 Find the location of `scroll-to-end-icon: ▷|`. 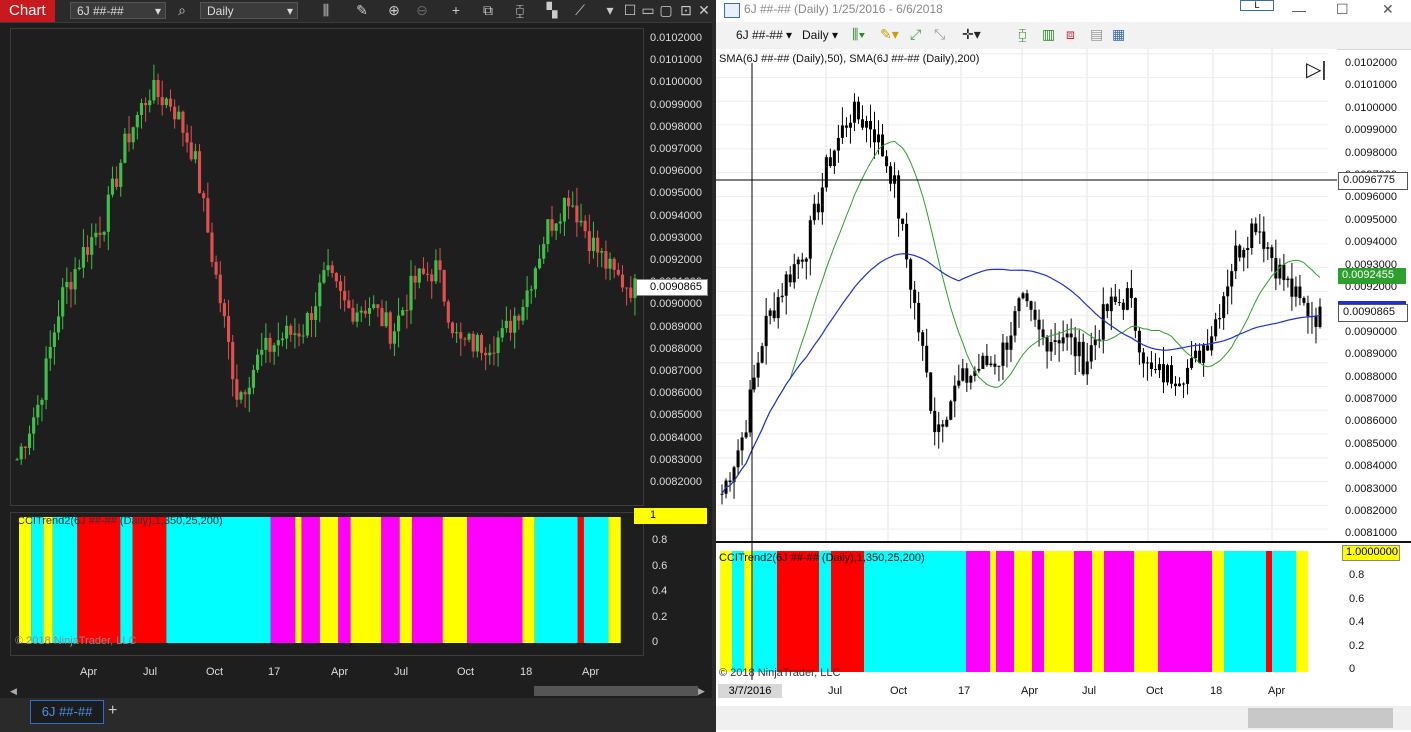

scroll-to-end-icon: ▷| is located at coordinates (1316, 69).